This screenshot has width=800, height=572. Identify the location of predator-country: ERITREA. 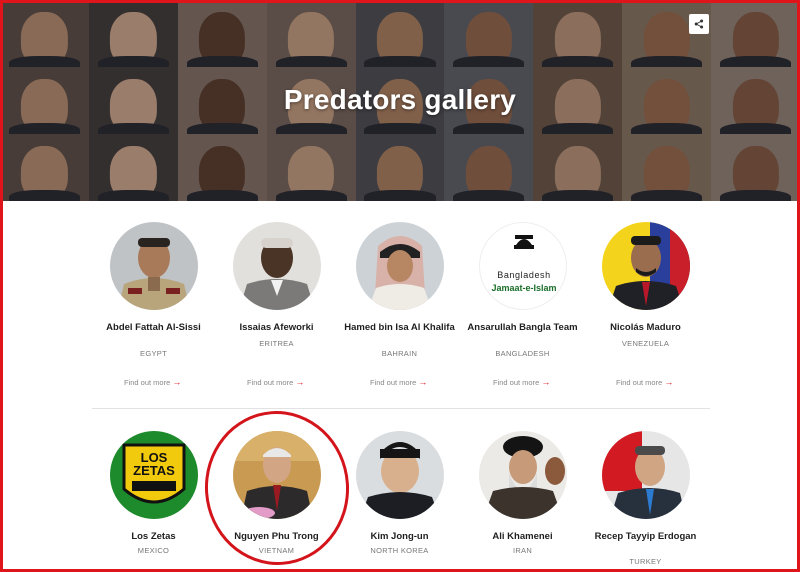
(276, 343).